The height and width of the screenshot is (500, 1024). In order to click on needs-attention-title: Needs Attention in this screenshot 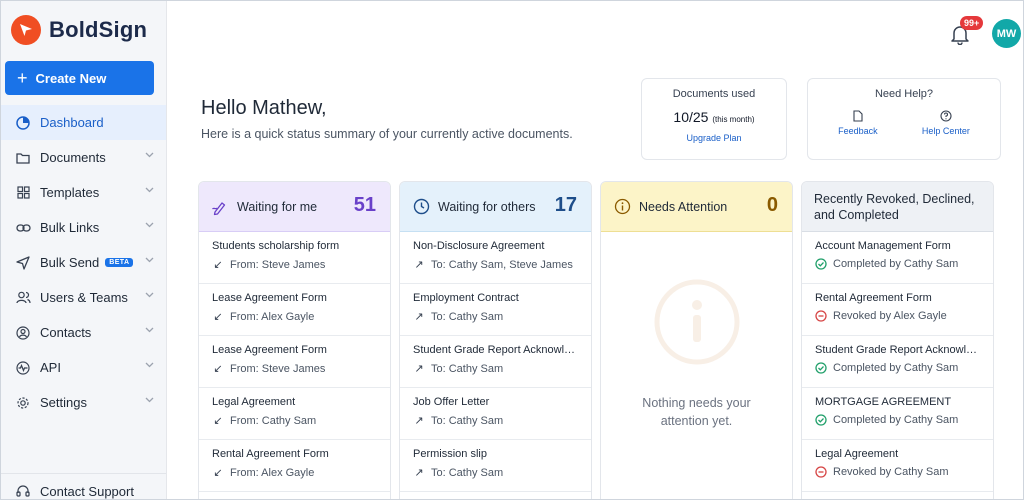, I will do `click(683, 206)`.